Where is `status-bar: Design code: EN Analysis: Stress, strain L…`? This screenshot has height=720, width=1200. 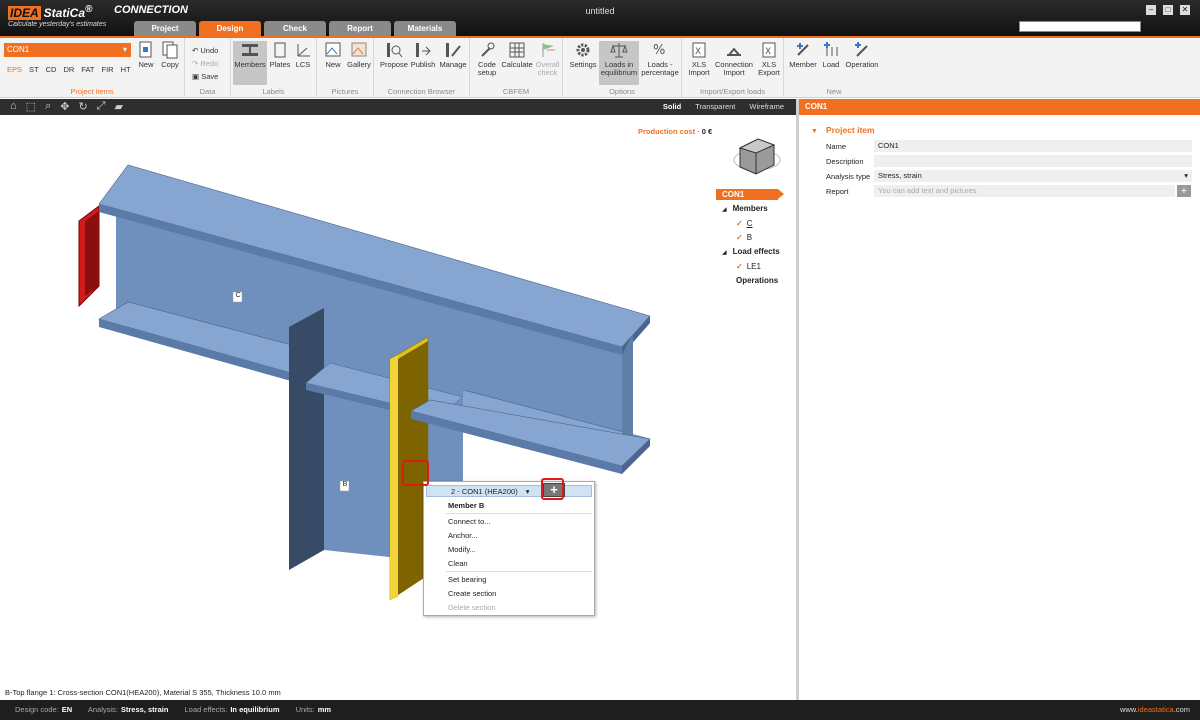
status-bar: Design code: EN Analysis: Stress, strain L… is located at coordinates (600, 710).